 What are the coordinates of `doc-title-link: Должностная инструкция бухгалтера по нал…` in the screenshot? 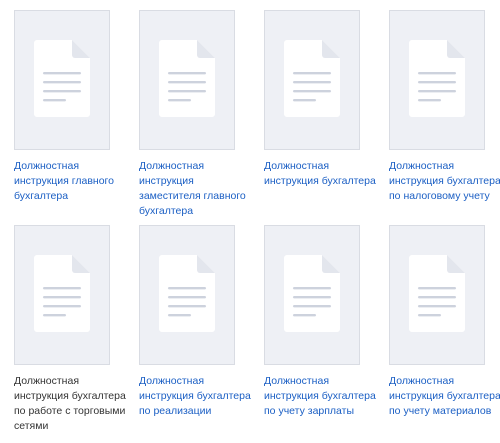 It's located at (444, 181).